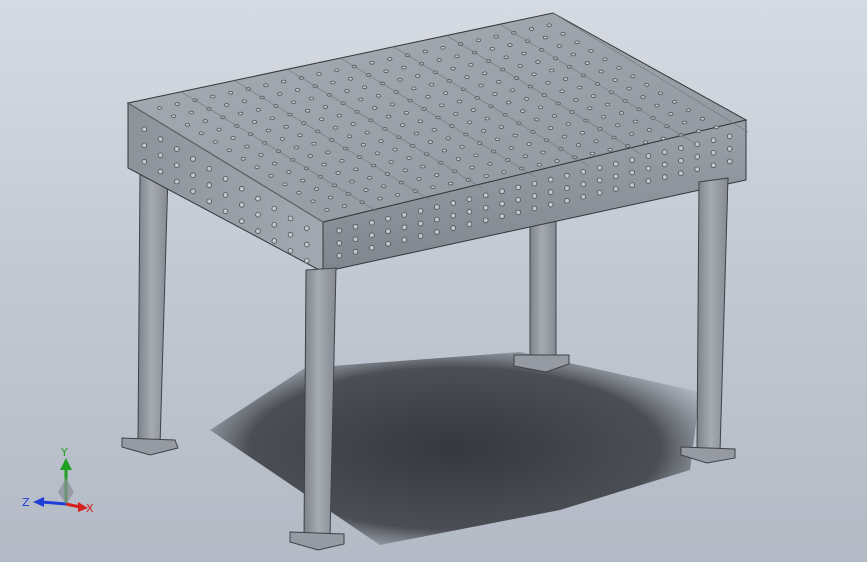 The width and height of the screenshot is (867, 562). Describe the element at coordinates (58, 480) in the screenshot. I see `axis-triad: Y X Z` at that location.